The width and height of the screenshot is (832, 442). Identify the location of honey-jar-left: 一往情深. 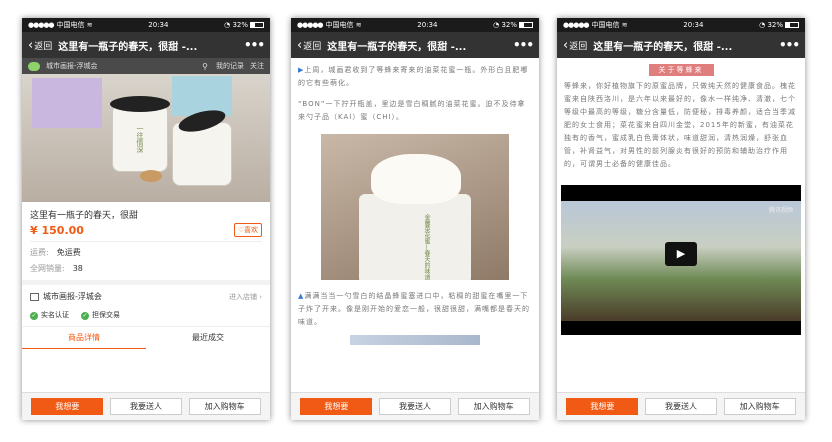
(140, 138).